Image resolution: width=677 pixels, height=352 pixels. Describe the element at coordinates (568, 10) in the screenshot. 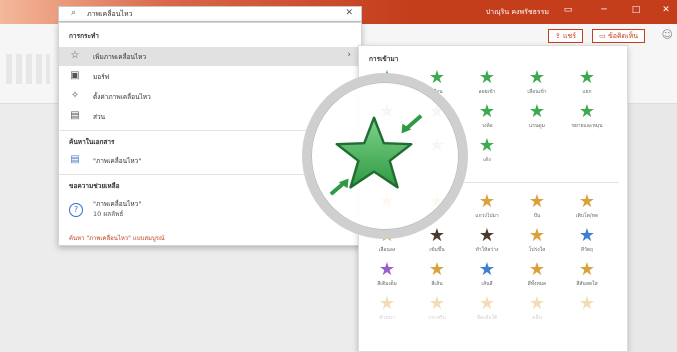

I see `ribbon-display-icon: ▭` at that location.